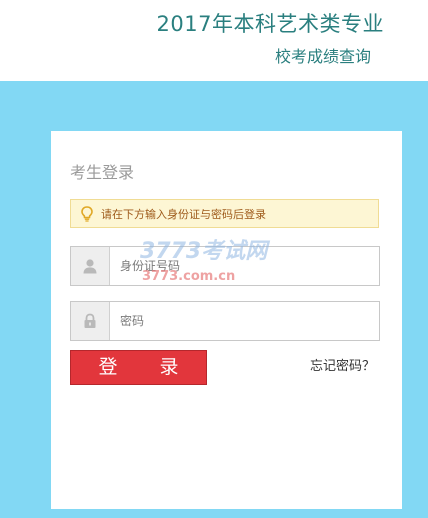 The height and width of the screenshot is (518, 428). I want to click on login-heading: 考生登录, so click(102, 172).